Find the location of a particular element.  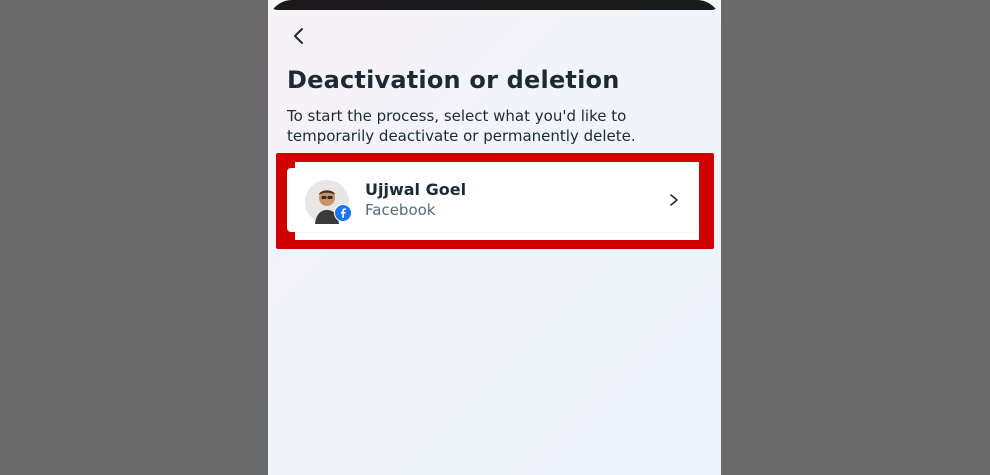

avatar is located at coordinates (328, 202).